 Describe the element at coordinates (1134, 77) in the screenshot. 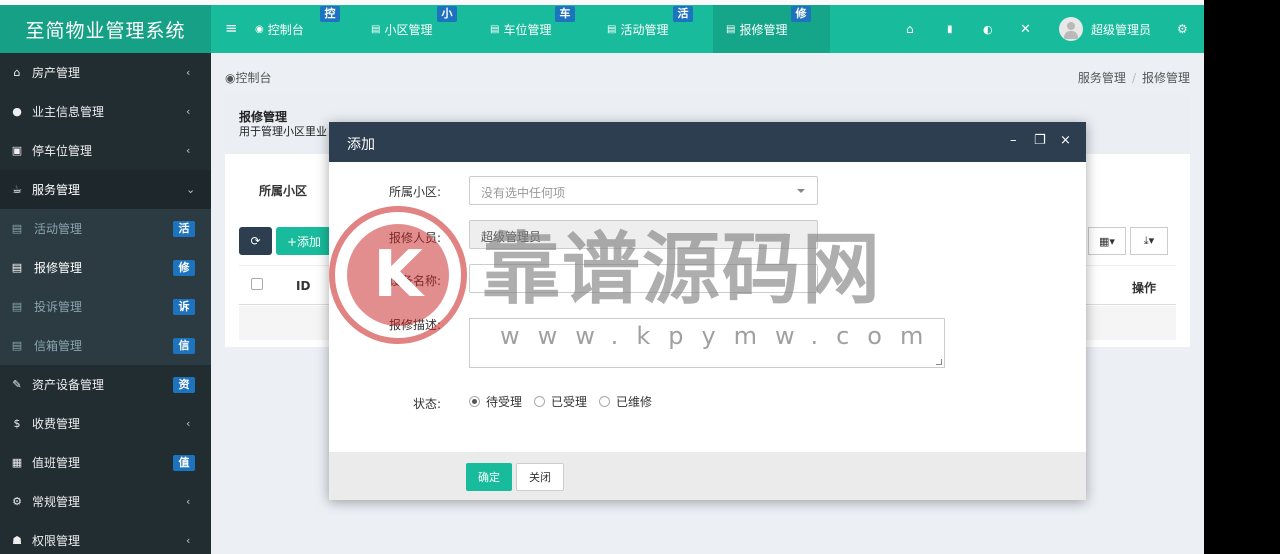

I see `breadcrumb-path: 服务管理 / 报修管理` at that location.